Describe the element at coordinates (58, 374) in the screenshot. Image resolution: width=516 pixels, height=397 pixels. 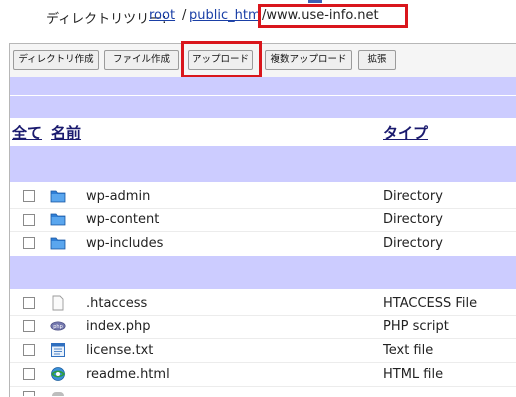
I see `html-file-icon` at that location.